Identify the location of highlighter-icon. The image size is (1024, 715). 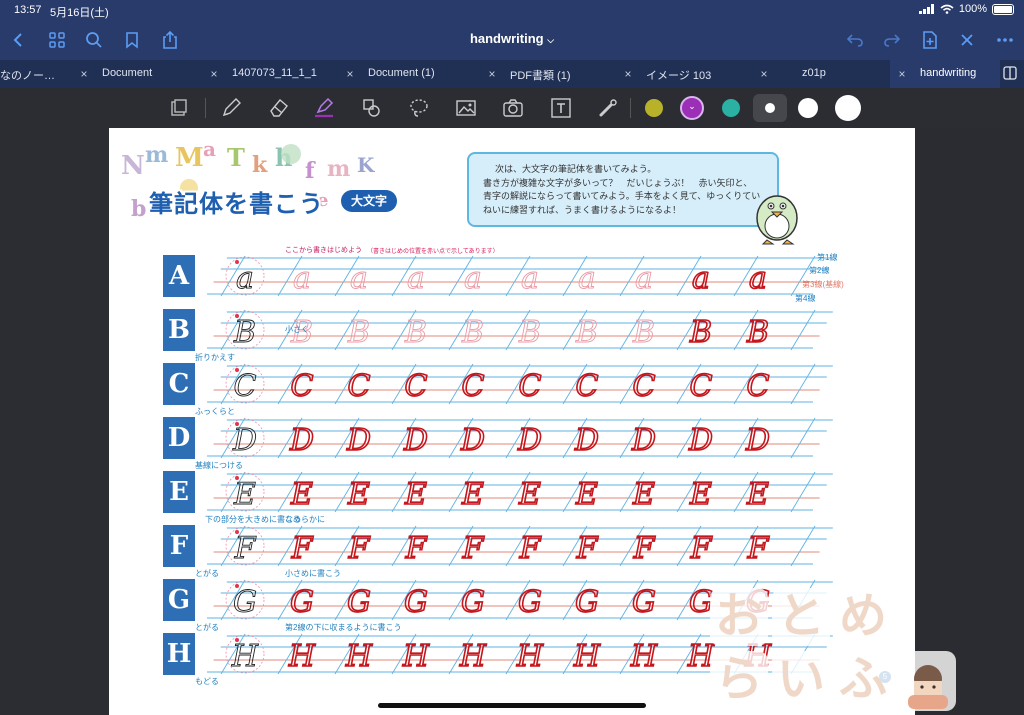
(324, 108).